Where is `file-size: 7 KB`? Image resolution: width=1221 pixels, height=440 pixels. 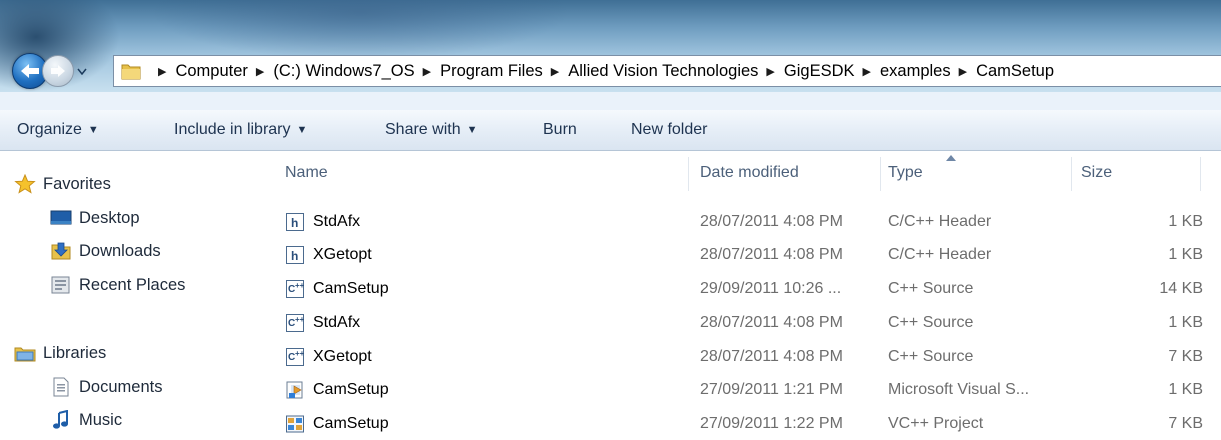 file-size: 7 KB is located at coordinates (1185, 356).